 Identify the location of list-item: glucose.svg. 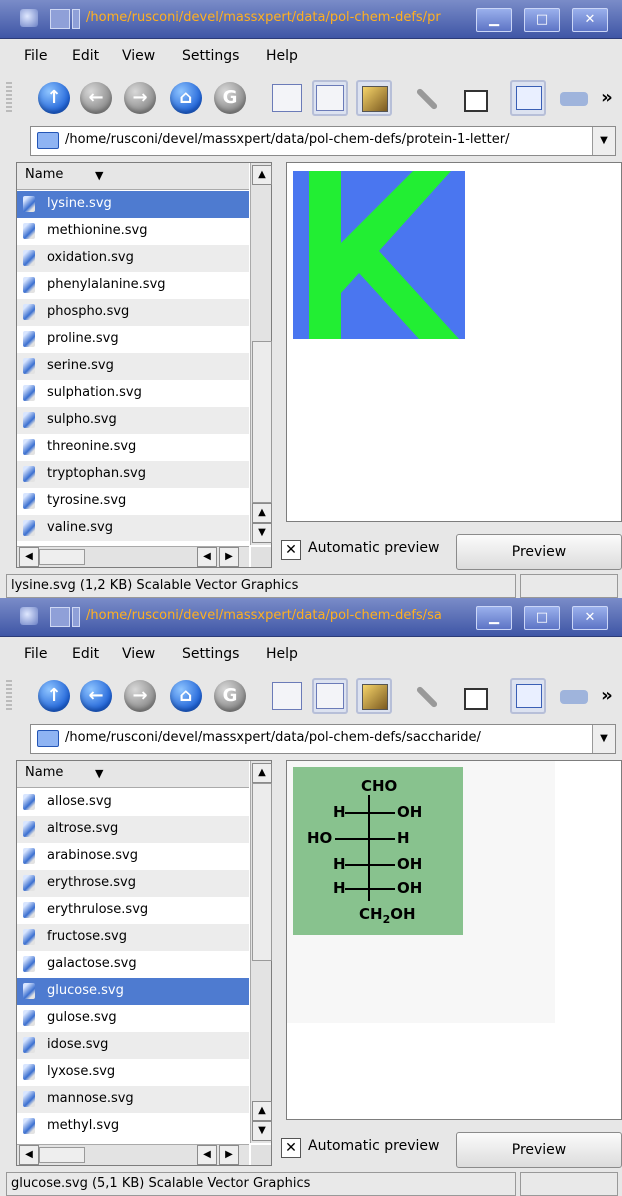
(133, 991).